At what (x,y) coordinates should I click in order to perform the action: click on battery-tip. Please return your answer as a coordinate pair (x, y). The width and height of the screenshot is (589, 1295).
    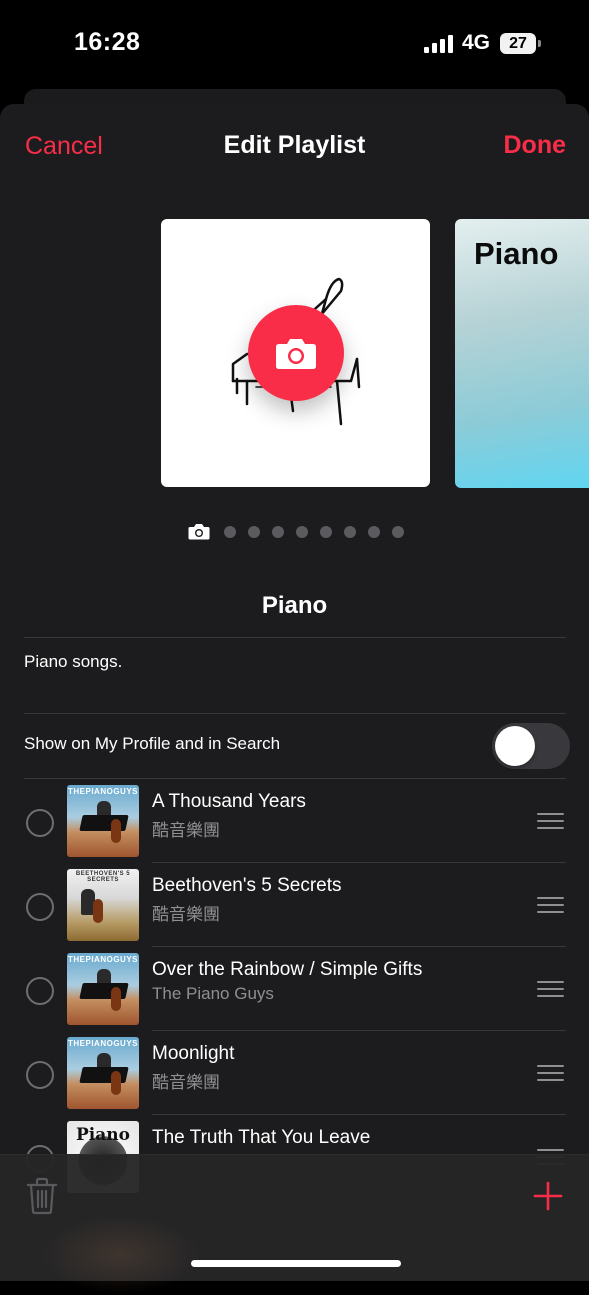
    Looking at the image, I should click on (539, 43).